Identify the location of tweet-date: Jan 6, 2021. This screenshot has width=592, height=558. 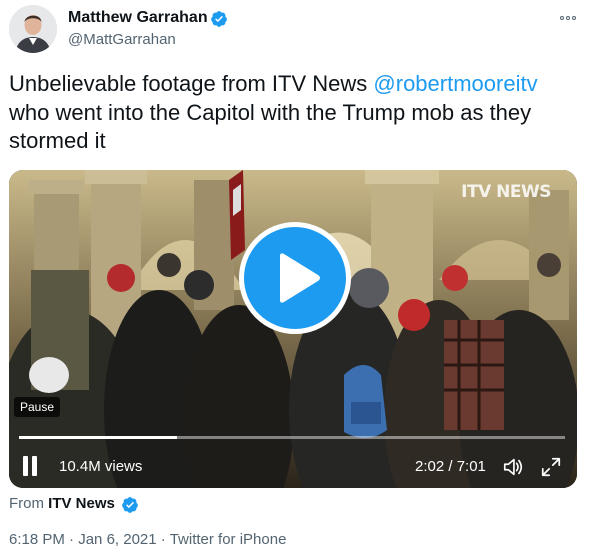
(117, 539).